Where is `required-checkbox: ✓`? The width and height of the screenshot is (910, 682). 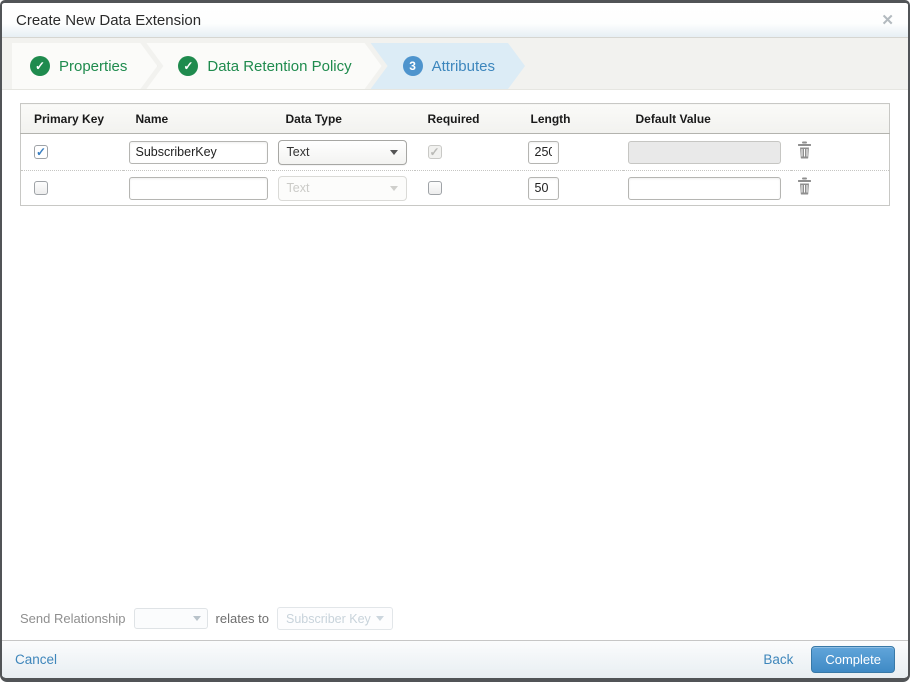 required-checkbox: ✓ is located at coordinates (434, 152).